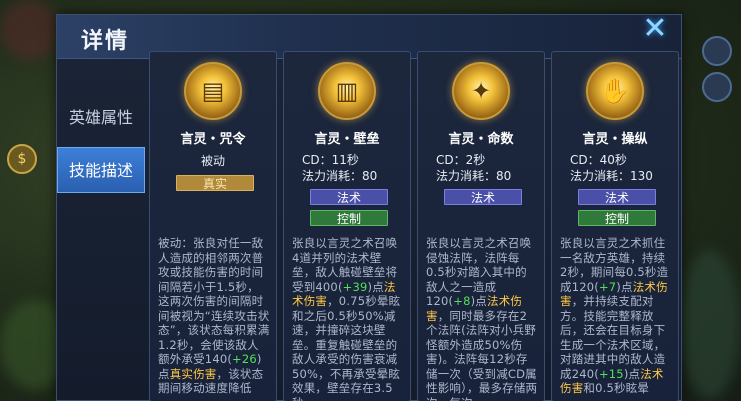 This screenshot has height=401, width=741. What do you see at coordinates (611, 176) in the screenshot?
I see `skill-mana-cost: 法力消耗：130` at bounding box center [611, 176].